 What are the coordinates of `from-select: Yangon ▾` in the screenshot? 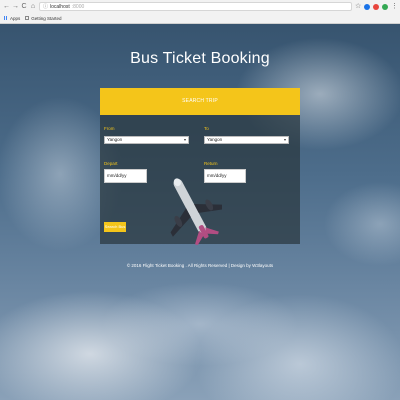 It's located at (146, 140).